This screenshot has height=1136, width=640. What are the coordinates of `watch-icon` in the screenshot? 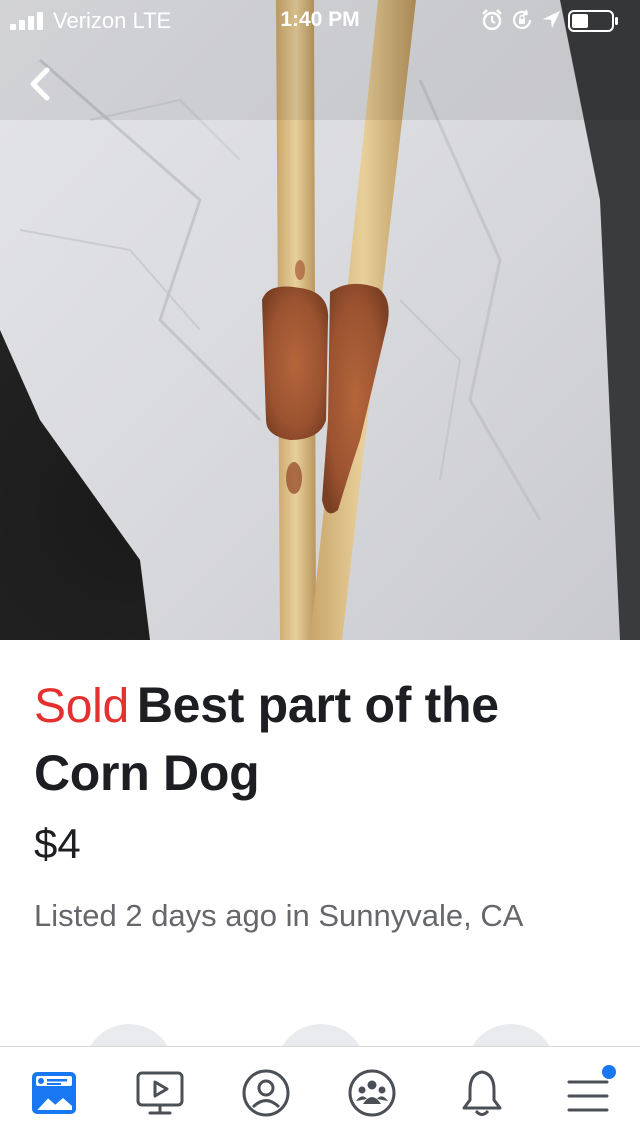 It's located at (160, 1093).